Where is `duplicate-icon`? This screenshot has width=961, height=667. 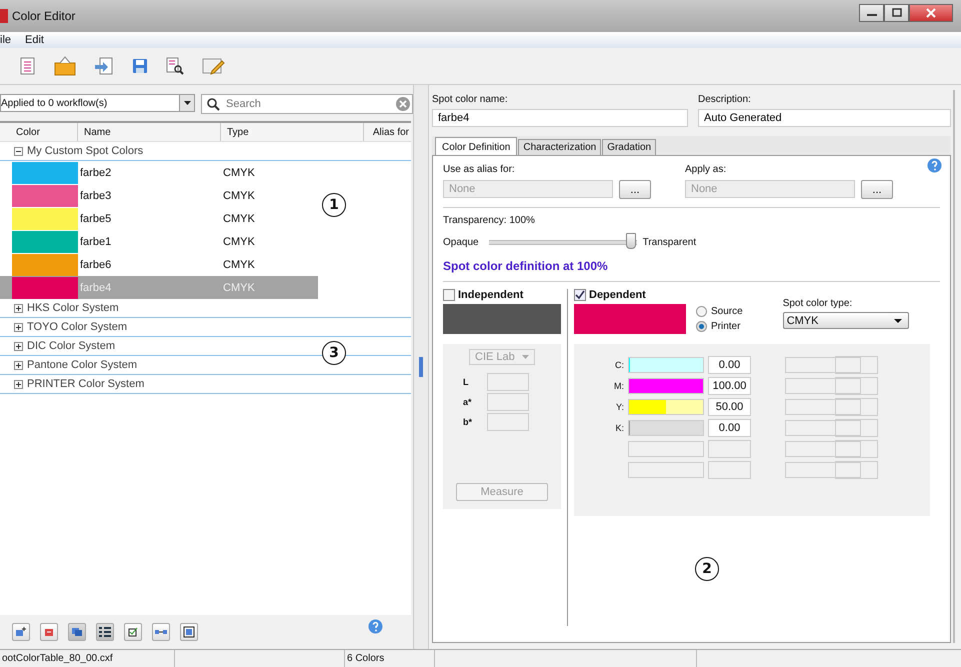
duplicate-icon is located at coordinates (77, 632).